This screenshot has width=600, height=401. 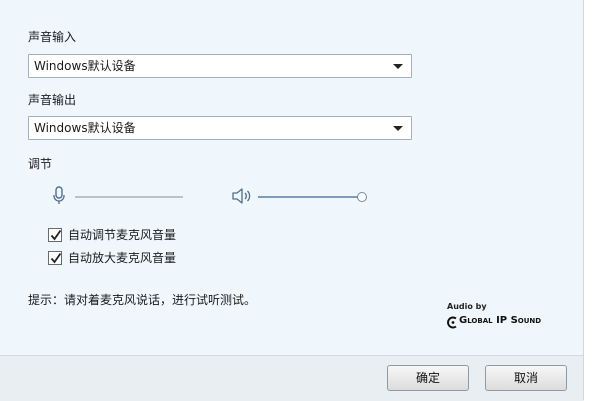 I want to click on audio-by-text: Audio by, so click(x=467, y=306).